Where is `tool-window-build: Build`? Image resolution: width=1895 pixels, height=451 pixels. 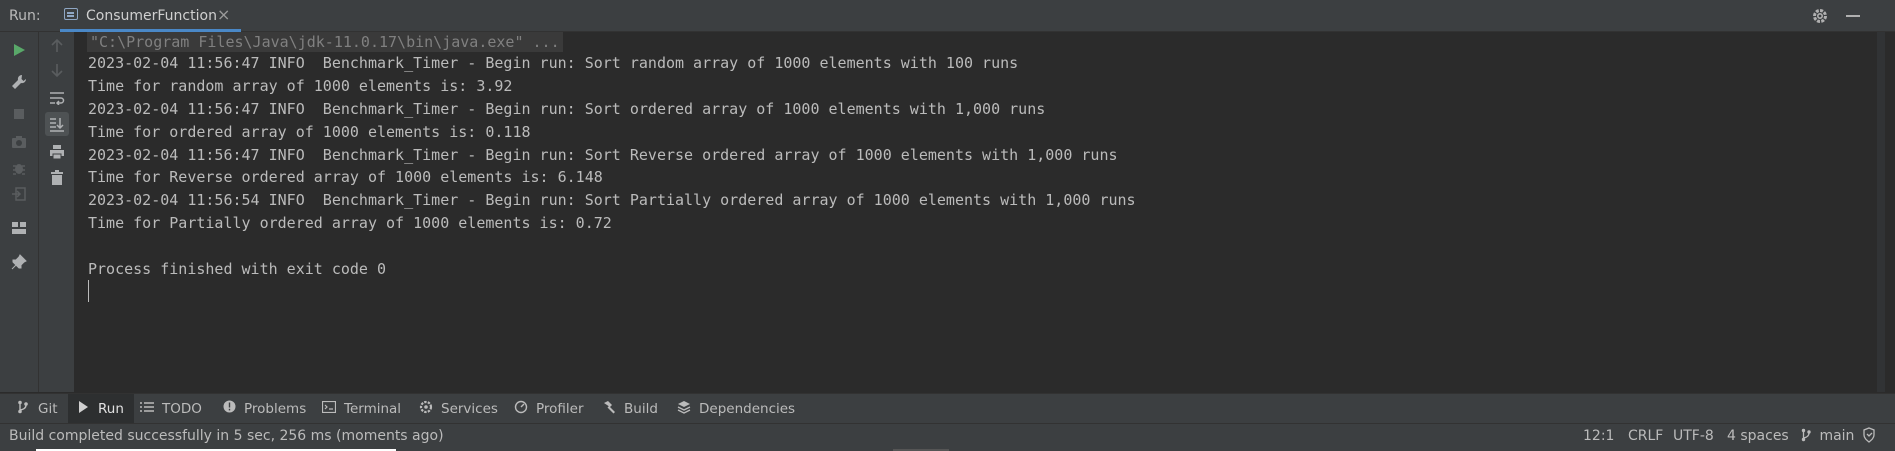 tool-window-build: Build is located at coordinates (630, 408).